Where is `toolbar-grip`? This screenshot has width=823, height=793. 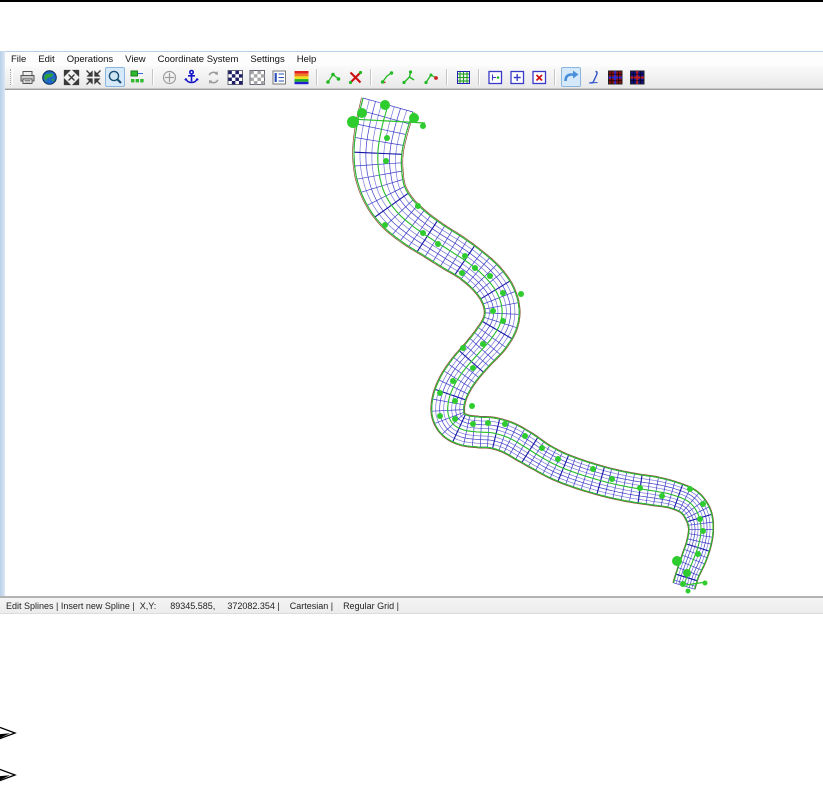 toolbar-grip is located at coordinates (11, 77).